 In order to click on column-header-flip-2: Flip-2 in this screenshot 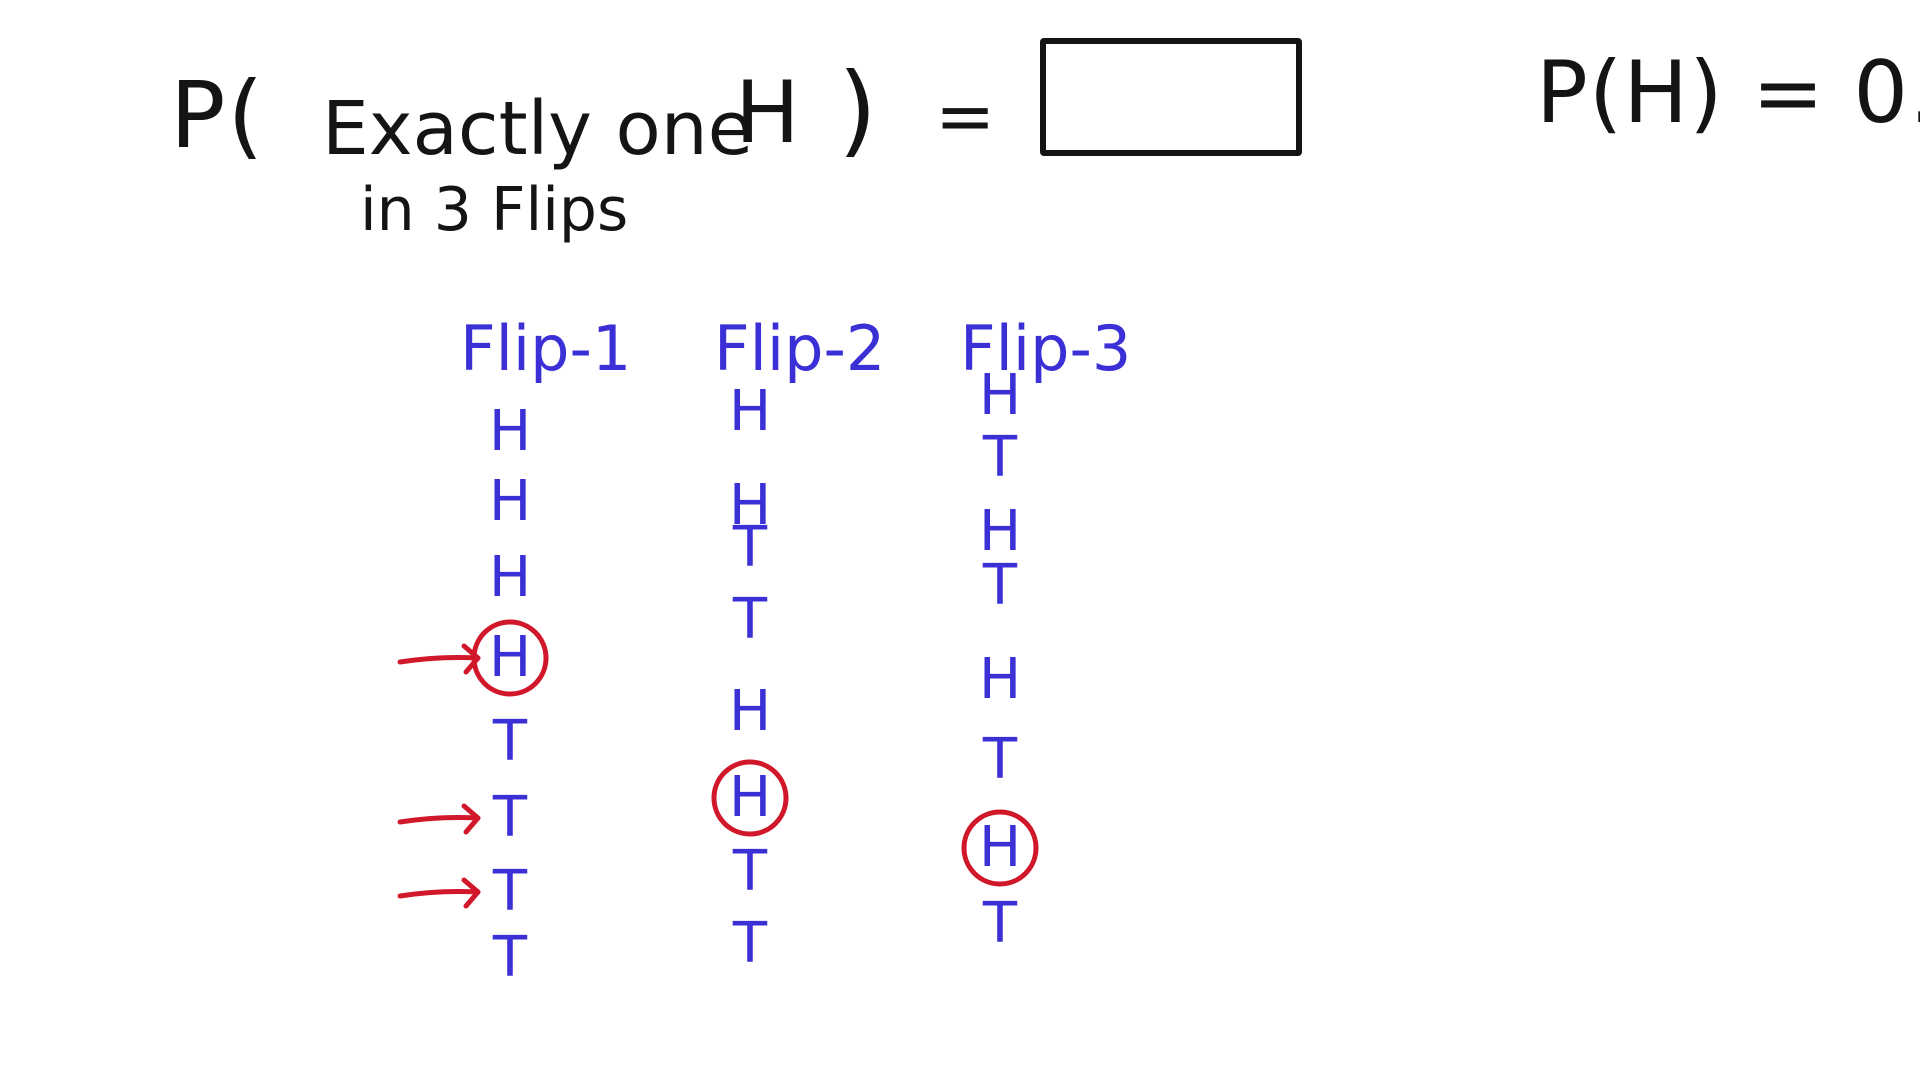, I will do `click(800, 348)`.